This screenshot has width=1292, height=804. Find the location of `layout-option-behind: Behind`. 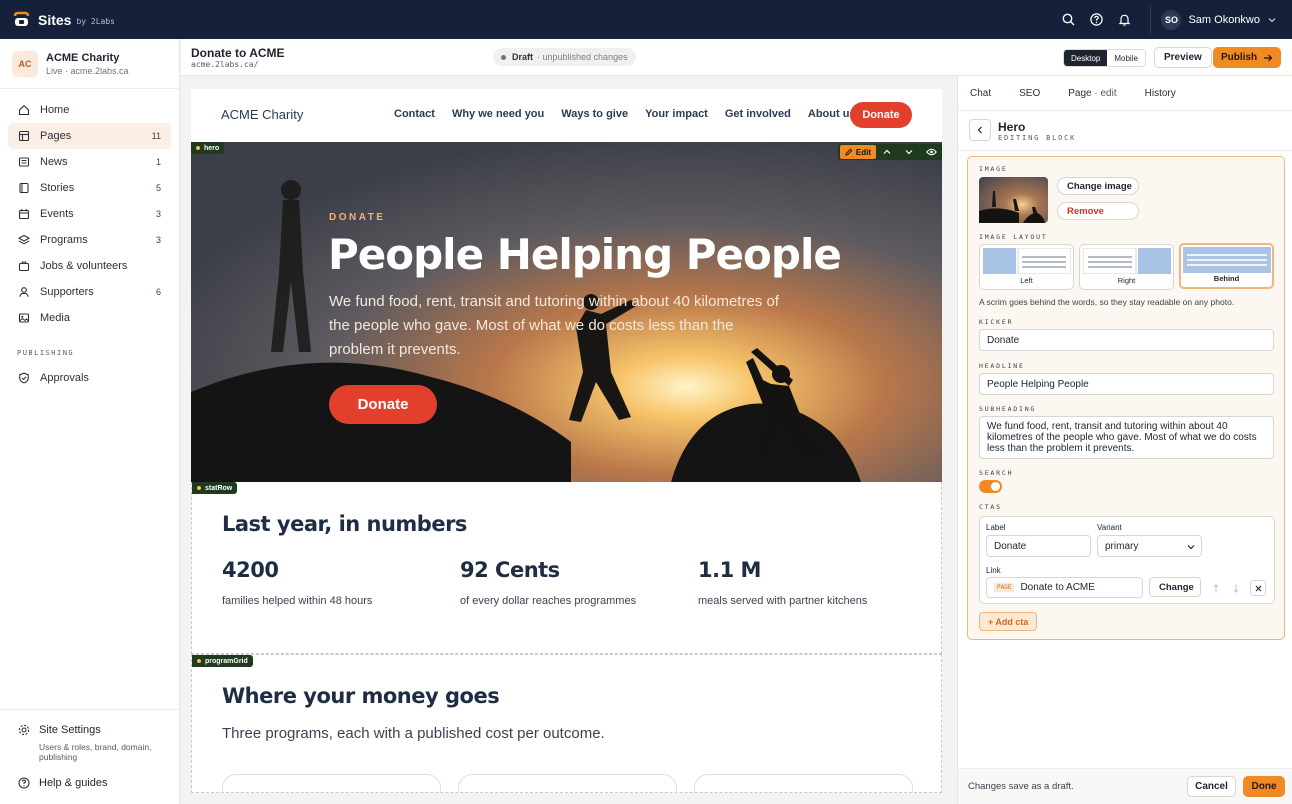

layout-option-behind: Behind is located at coordinates (1226, 266).